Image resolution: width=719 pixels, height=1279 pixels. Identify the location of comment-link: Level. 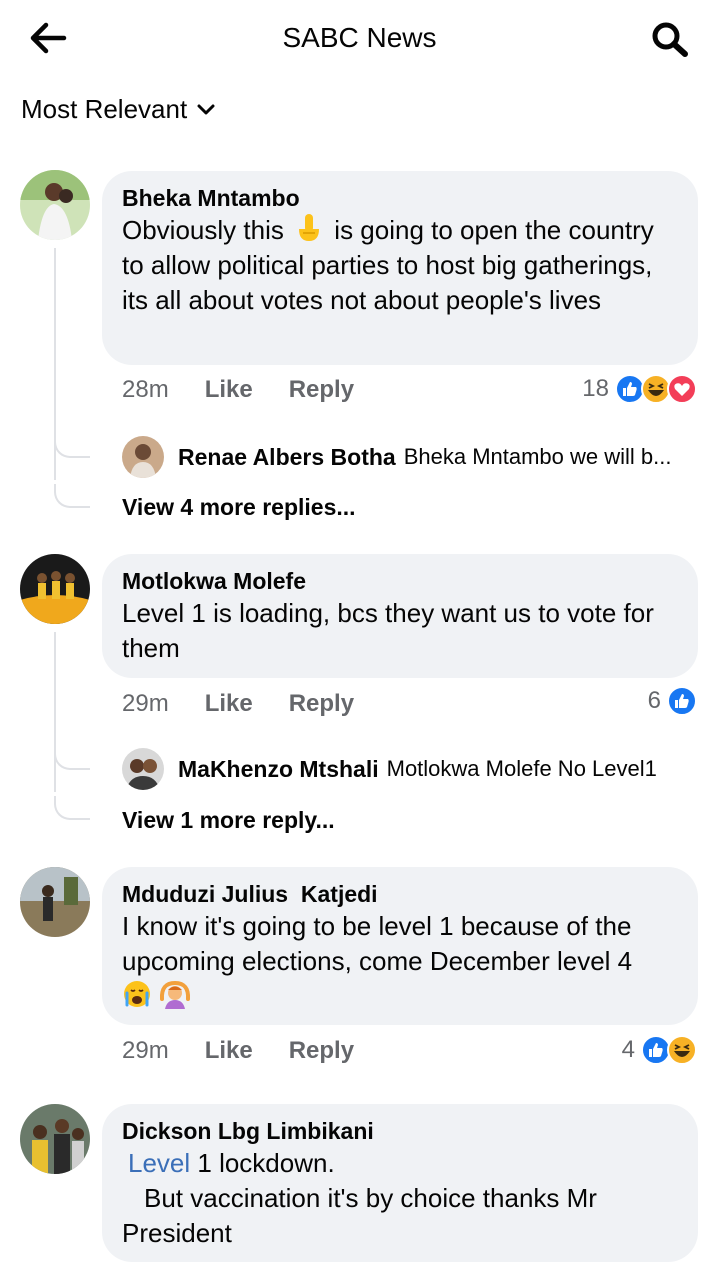
(159, 1163).